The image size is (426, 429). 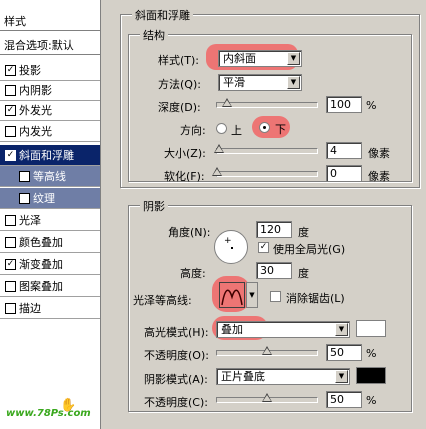 What do you see at coordinates (274, 229) in the screenshot?
I see `angle-input: 120` at bounding box center [274, 229].